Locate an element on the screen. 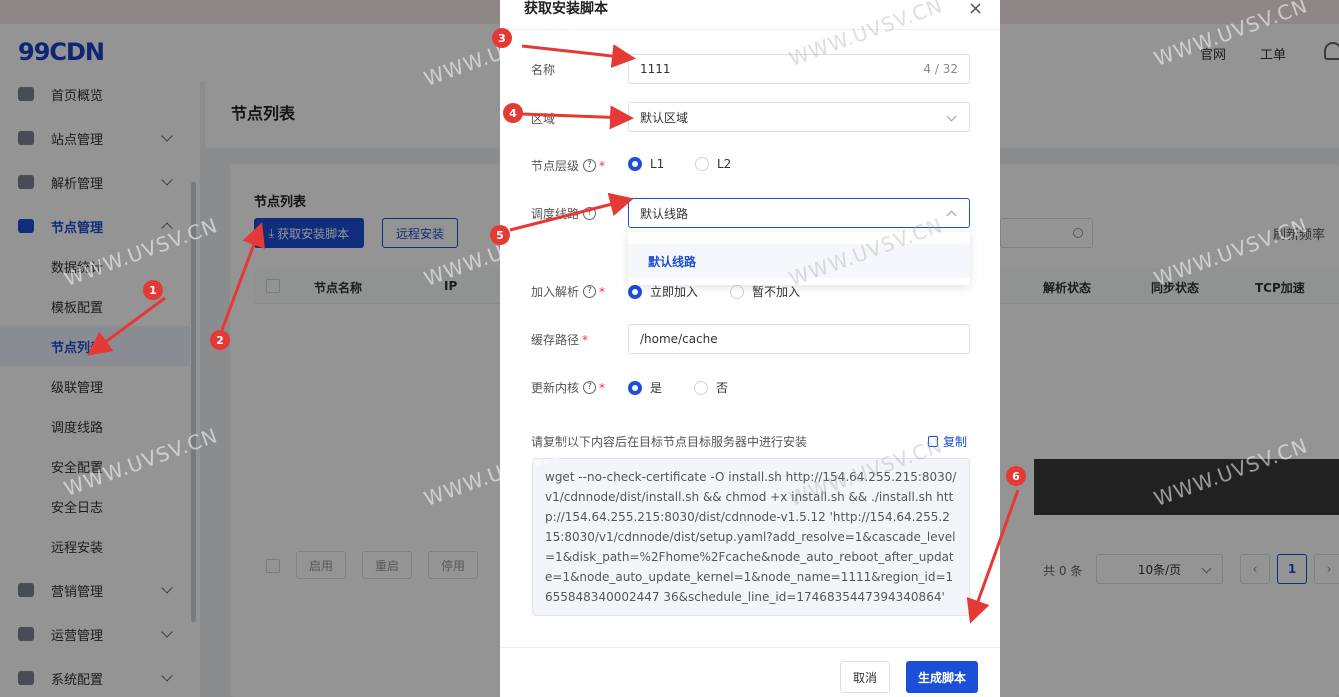  level-label: 节点层级? * is located at coordinates (568, 166).